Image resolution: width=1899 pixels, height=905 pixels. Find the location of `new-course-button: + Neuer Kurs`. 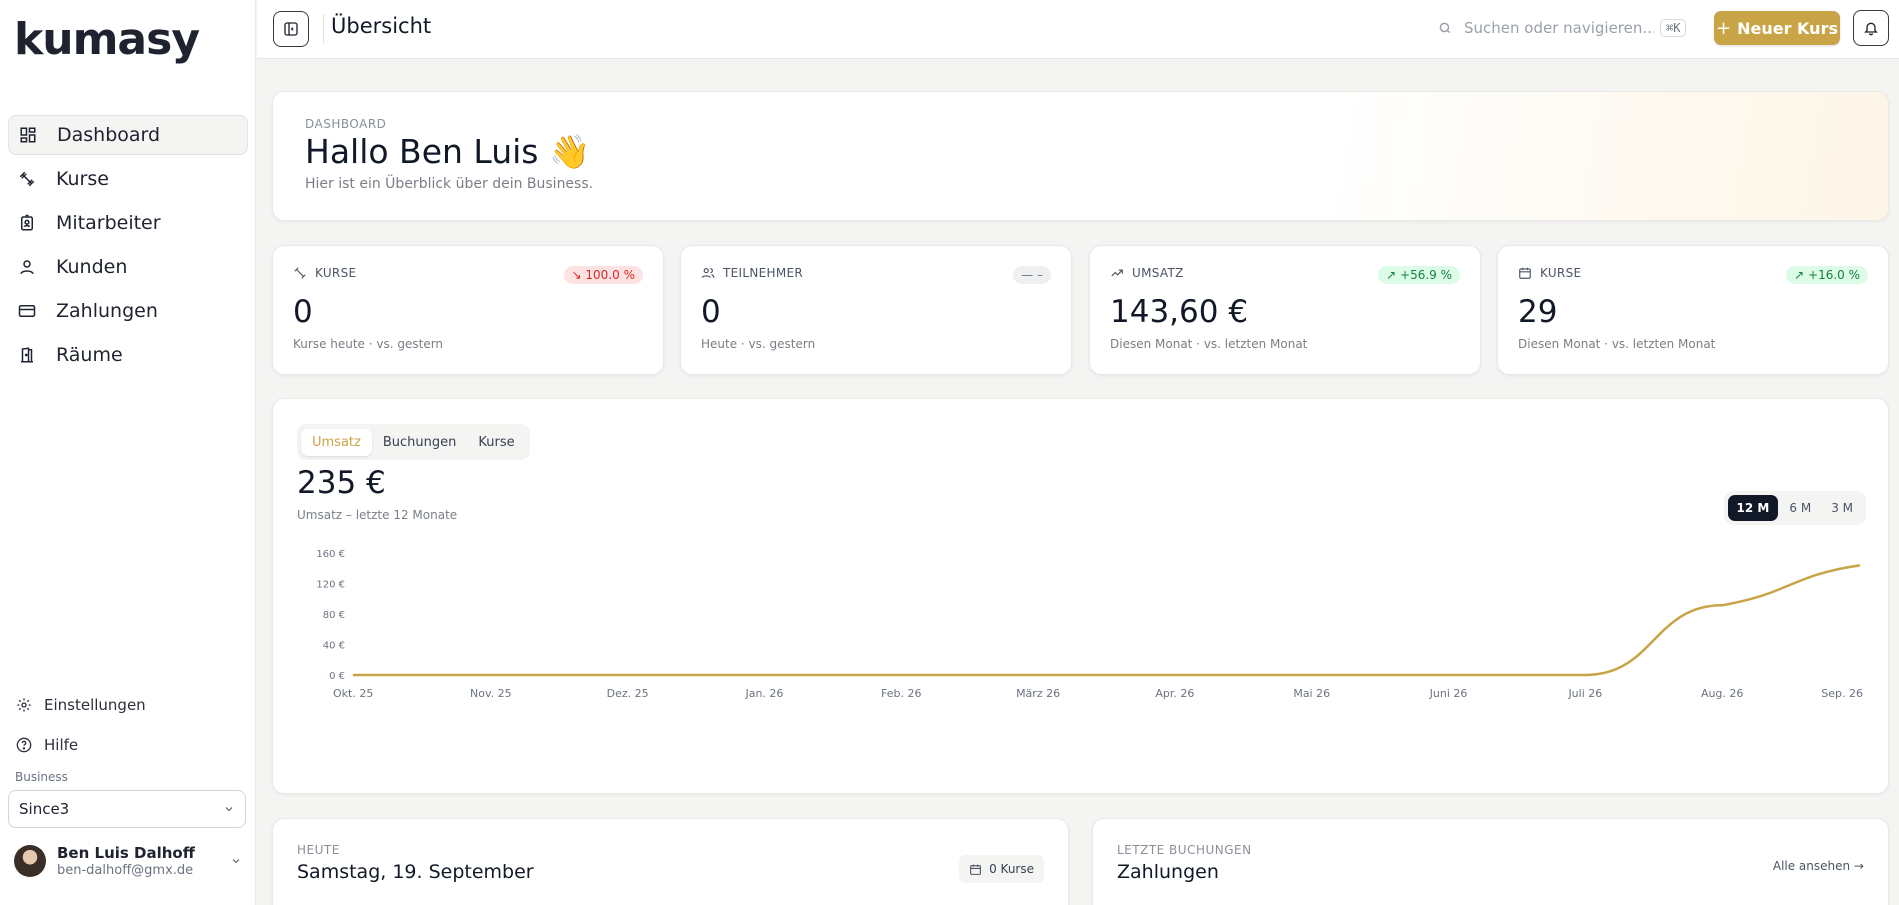

new-course-button: + Neuer Kurs is located at coordinates (1777, 28).